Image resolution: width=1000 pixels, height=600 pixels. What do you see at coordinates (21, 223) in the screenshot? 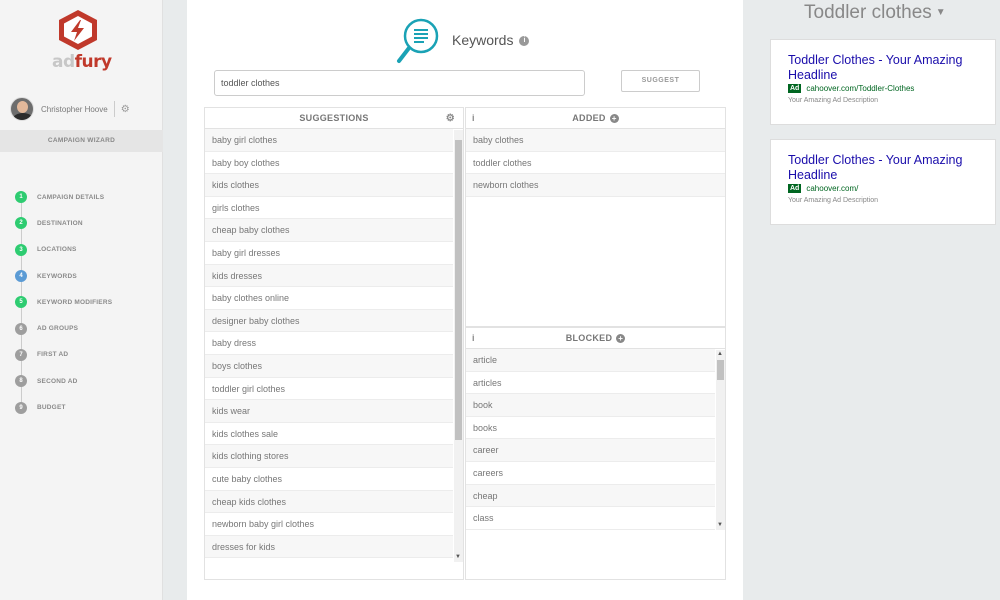
I see `step-number: 2` at bounding box center [21, 223].